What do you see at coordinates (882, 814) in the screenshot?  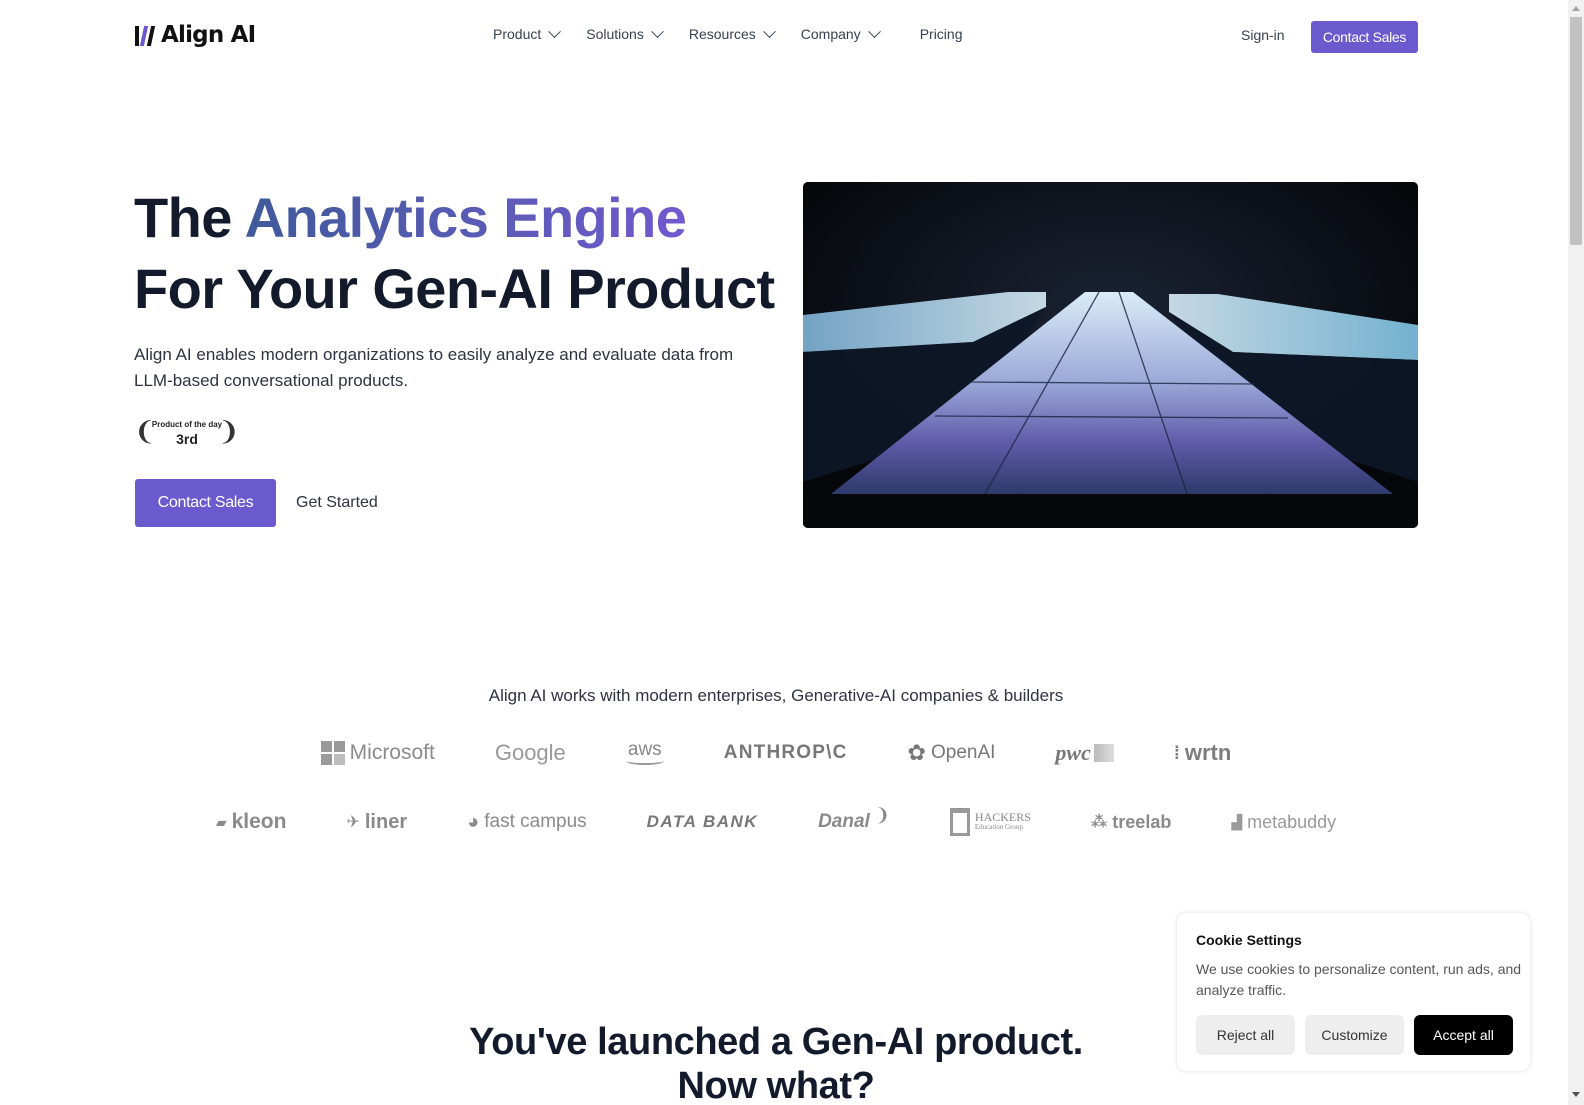 I see `danal-swoosh-icon: ❩` at bounding box center [882, 814].